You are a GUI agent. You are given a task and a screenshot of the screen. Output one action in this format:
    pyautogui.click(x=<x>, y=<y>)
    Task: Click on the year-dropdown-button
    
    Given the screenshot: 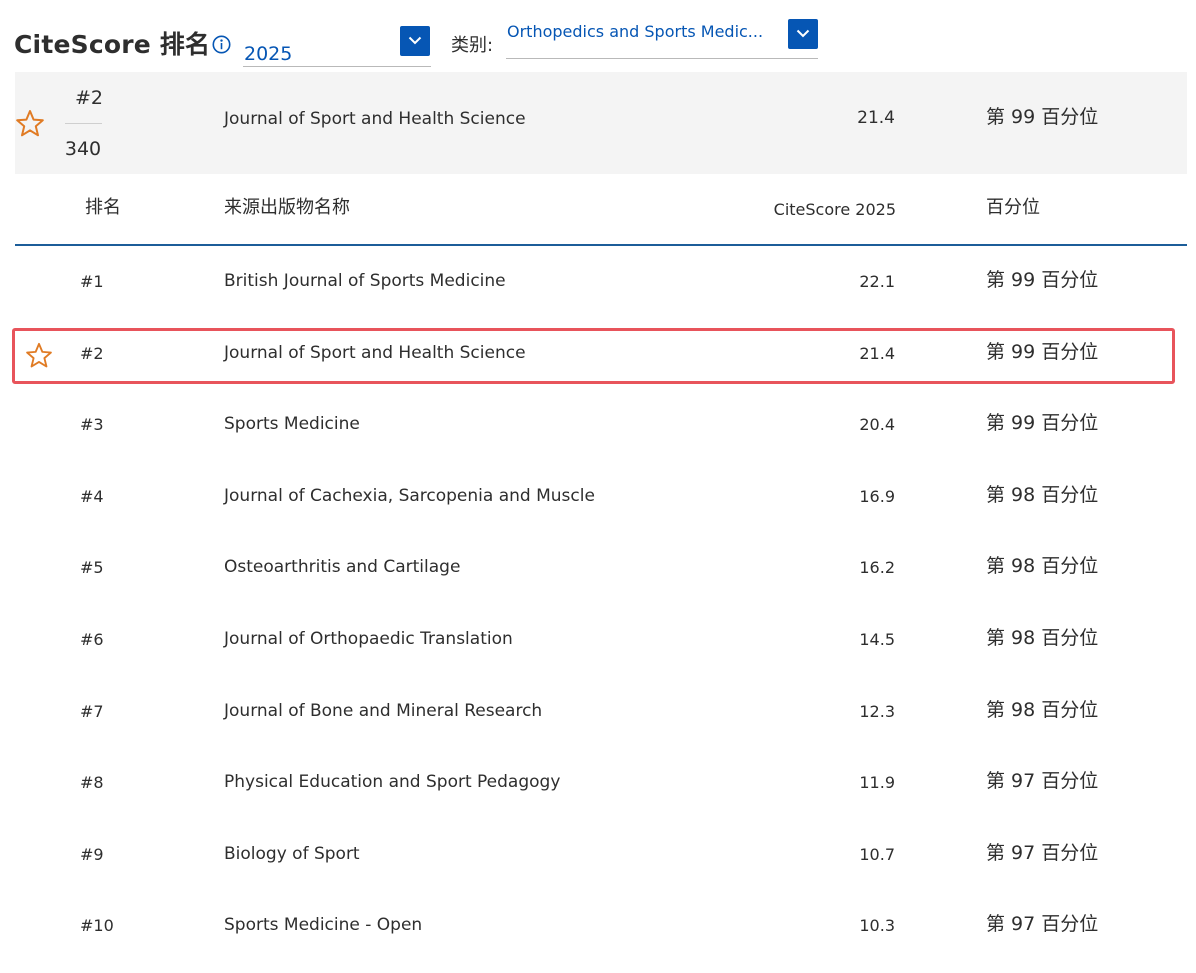 What is the action you would take?
    pyautogui.click(x=415, y=41)
    